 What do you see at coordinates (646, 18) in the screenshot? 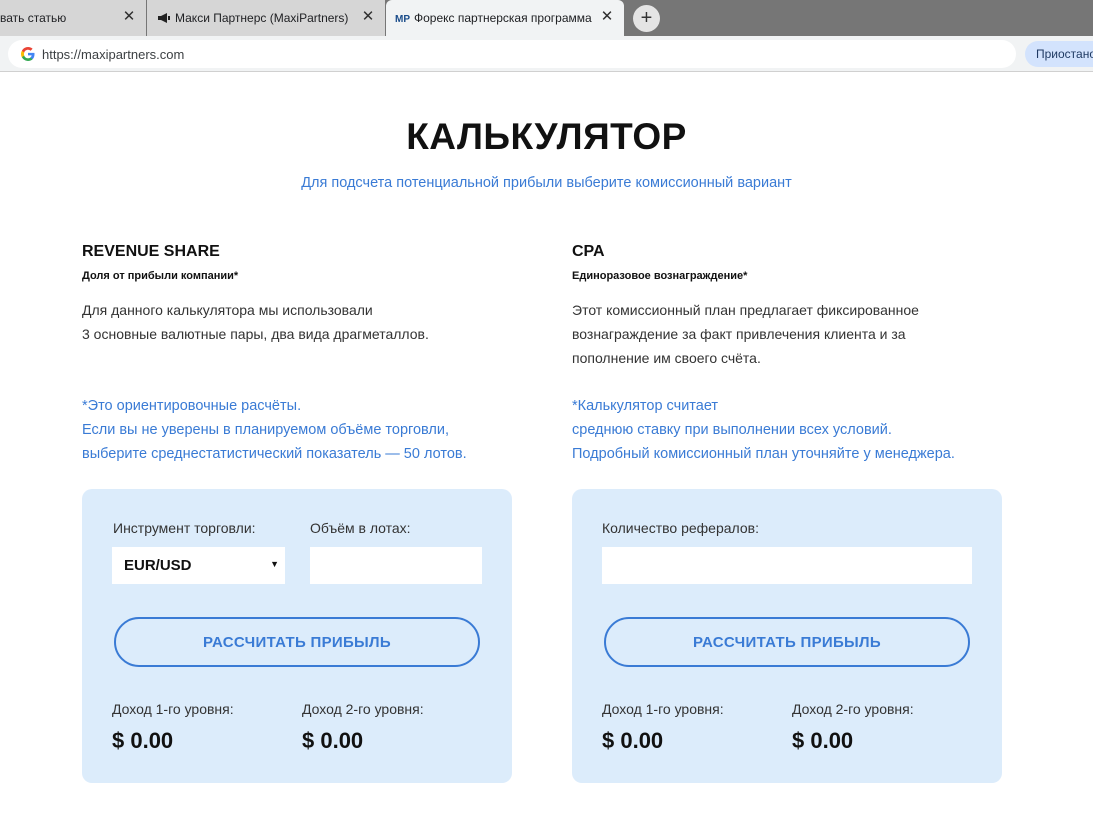
I see `new-tab-button: +` at bounding box center [646, 18].